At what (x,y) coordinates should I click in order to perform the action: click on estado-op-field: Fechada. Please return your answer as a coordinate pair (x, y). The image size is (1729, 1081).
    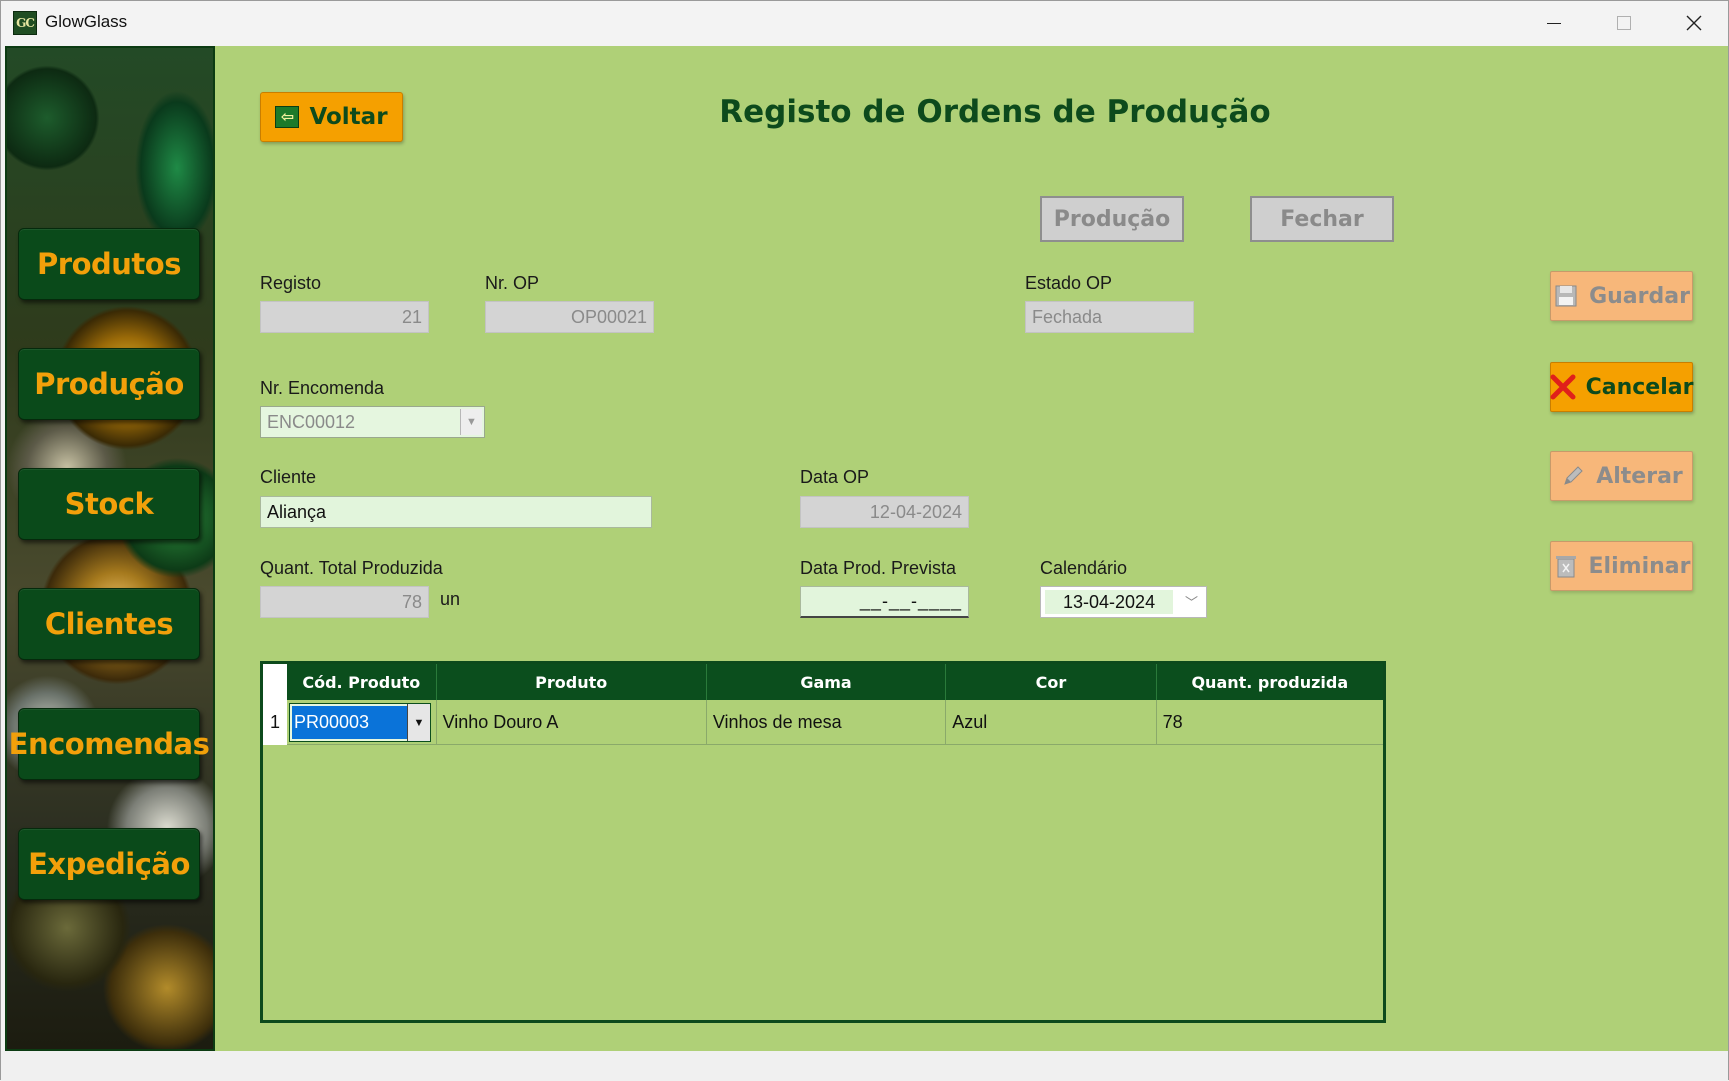
    Looking at the image, I should click on (1109, 317).